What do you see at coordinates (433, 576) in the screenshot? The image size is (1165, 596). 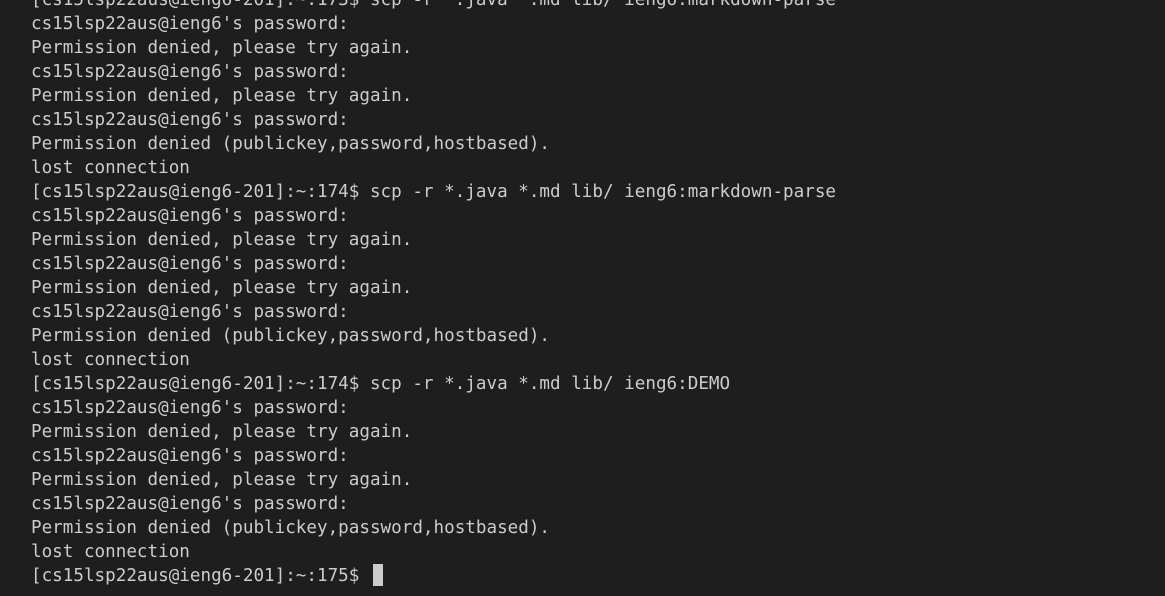 I see `terminal-prompt-line: [cs15lsp22aus@ieng6-201]:~:175$` at bounding box center [433, 576].